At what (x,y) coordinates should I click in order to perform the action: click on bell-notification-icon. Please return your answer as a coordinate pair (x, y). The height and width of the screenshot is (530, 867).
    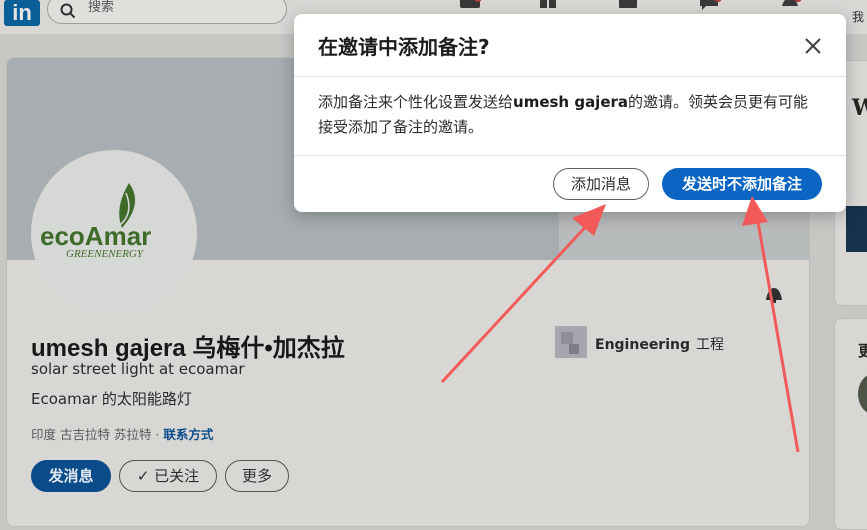
    Looking at the image, I should click on (774, 295).